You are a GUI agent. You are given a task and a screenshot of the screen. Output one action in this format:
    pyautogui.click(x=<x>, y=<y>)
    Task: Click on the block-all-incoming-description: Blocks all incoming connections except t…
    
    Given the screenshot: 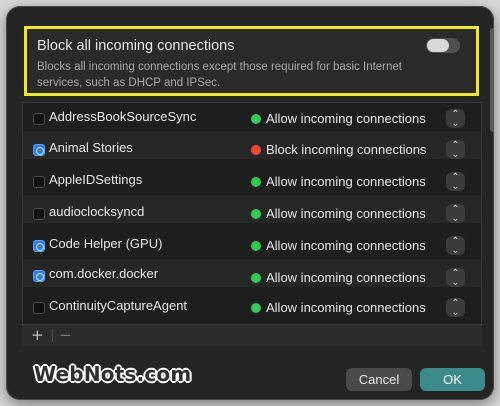 What is the action you would take?
    pyautogui.click(x=220, y=75)
    